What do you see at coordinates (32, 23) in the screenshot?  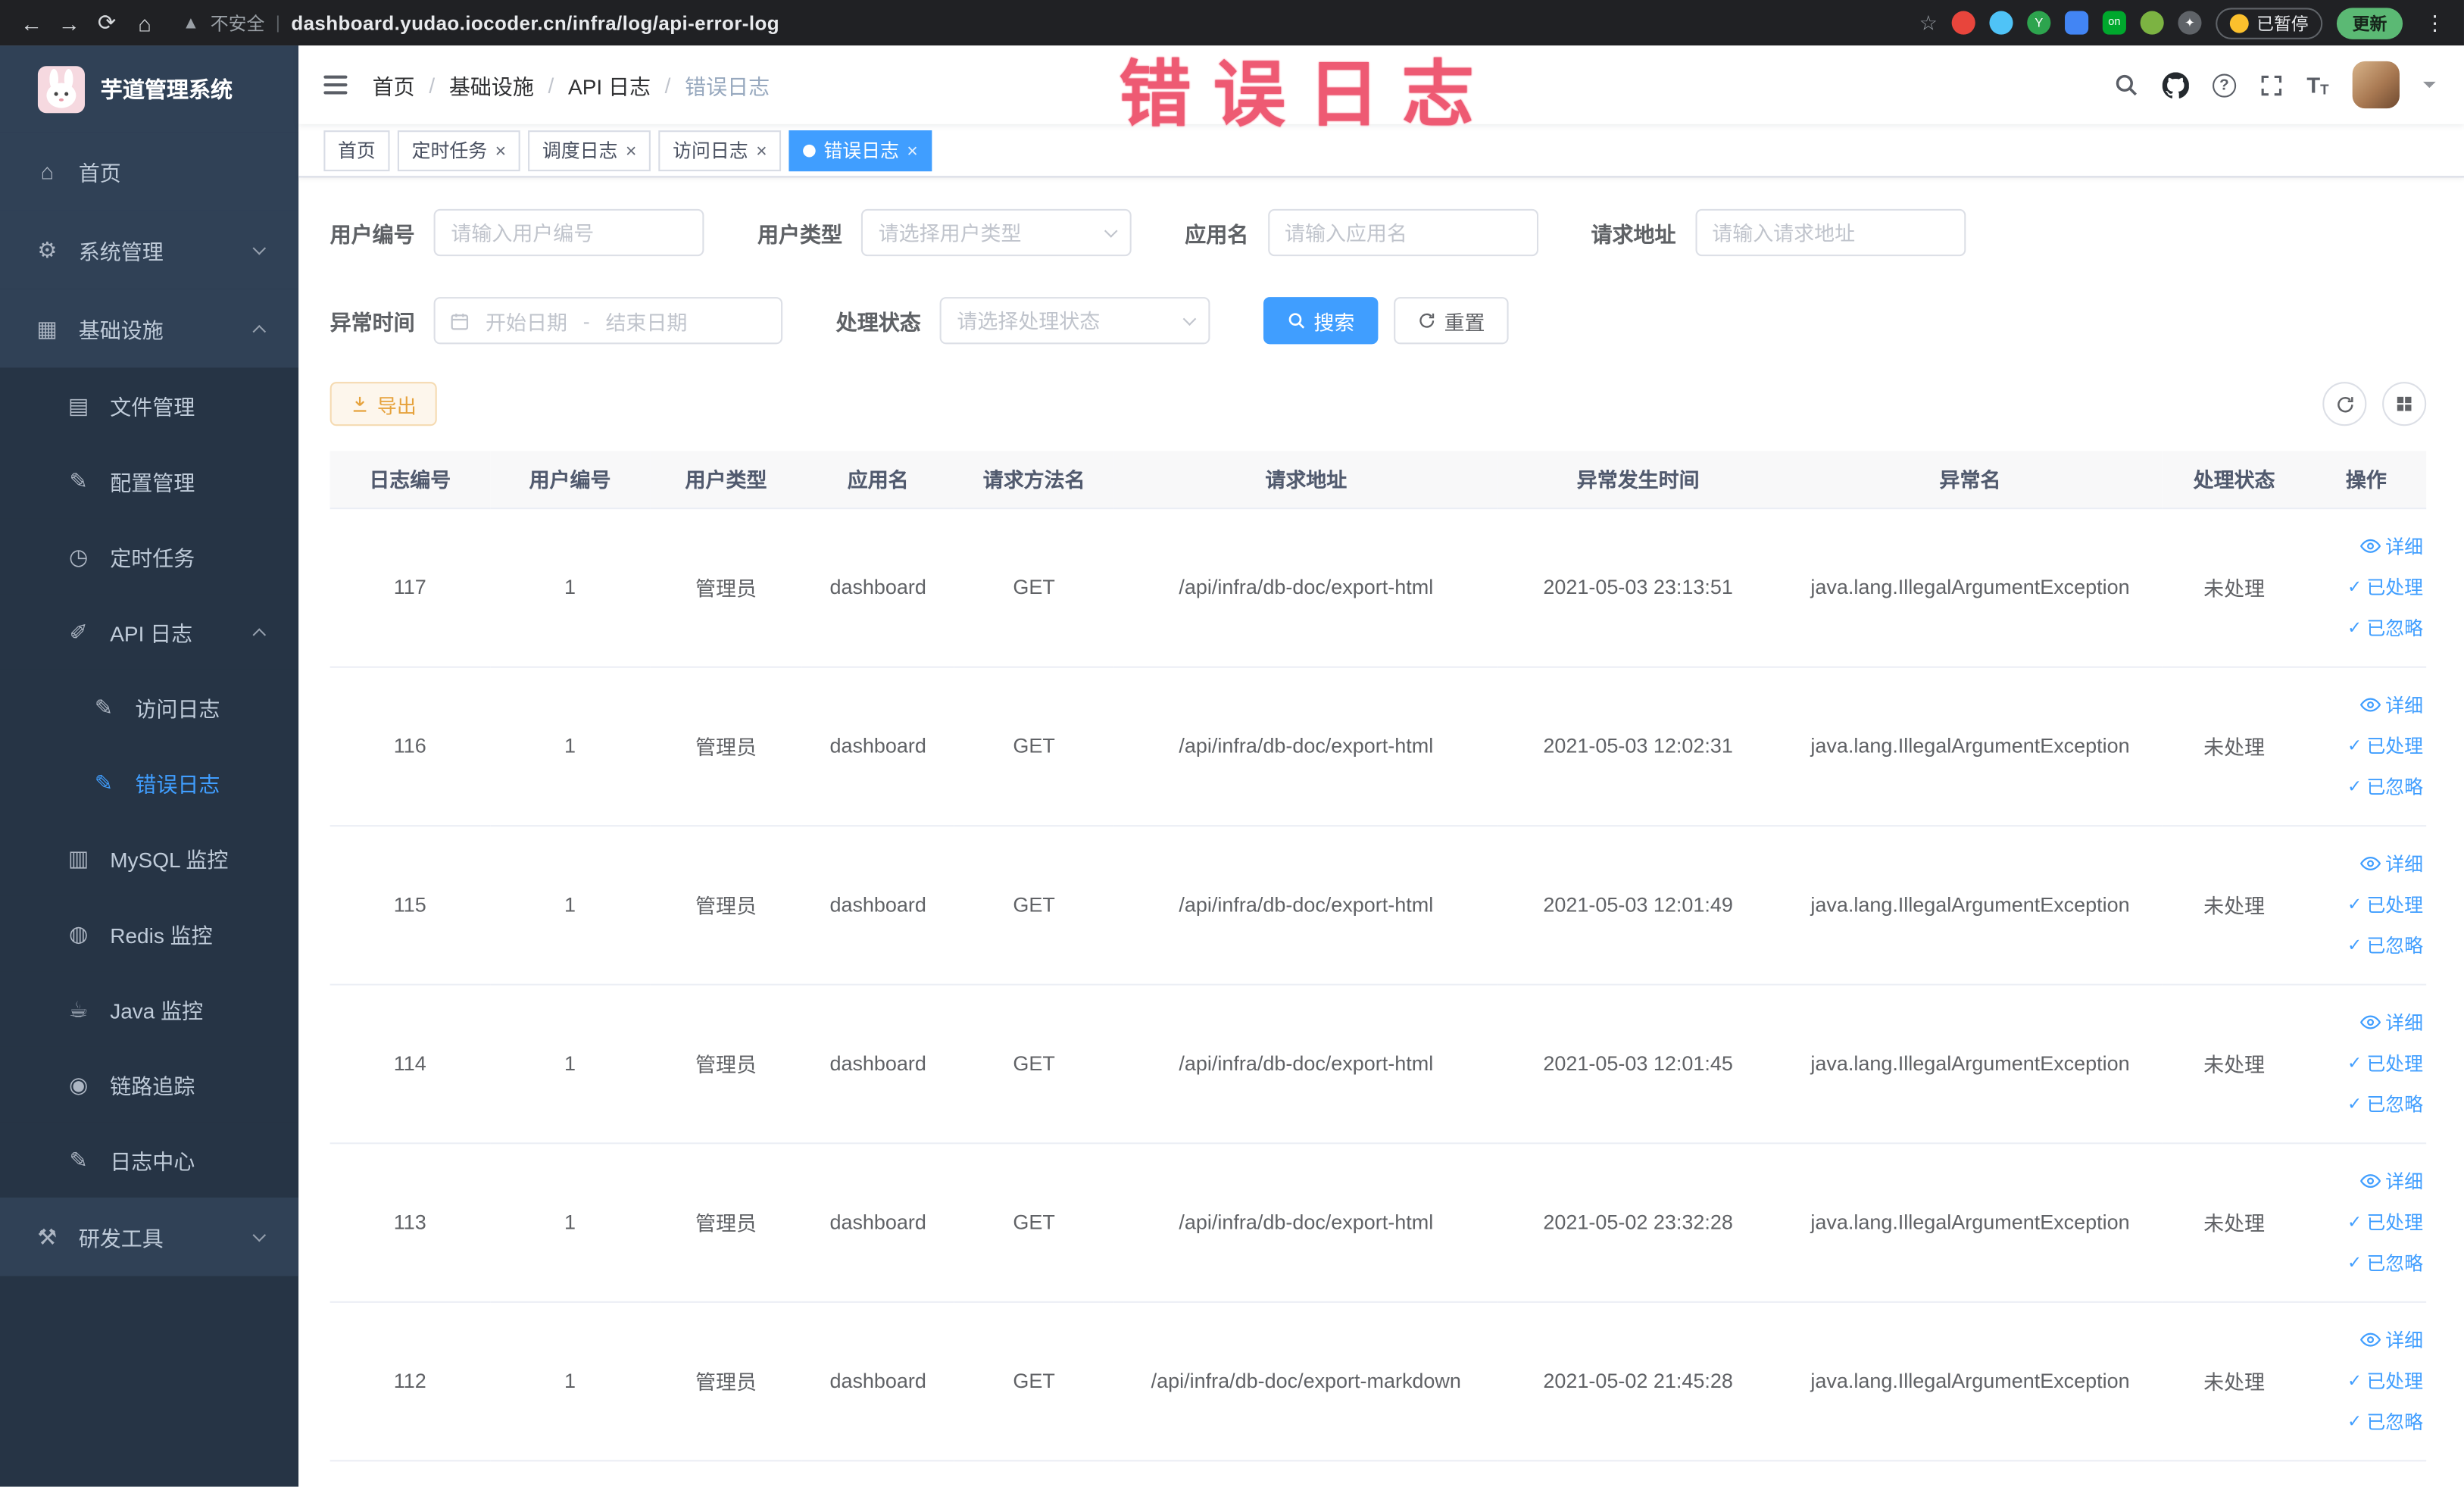 I see `back-icon: ←` at bounding box center [32, 23].